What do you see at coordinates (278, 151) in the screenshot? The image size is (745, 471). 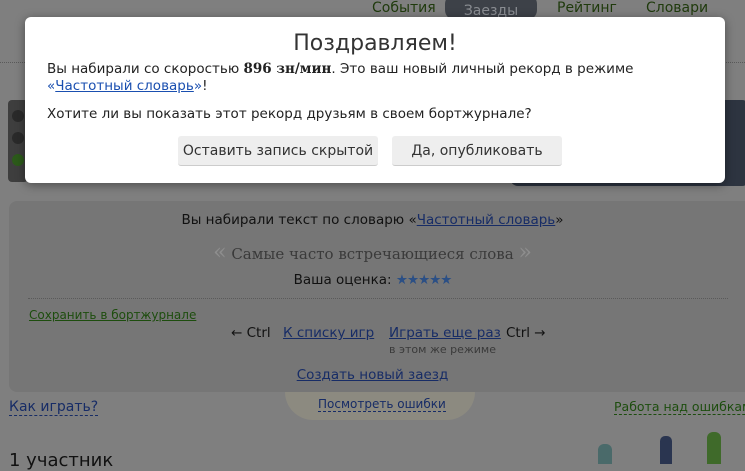 I see `keep-hidden-button: Оставить запись скрытой` at bounding box center [278, 151].